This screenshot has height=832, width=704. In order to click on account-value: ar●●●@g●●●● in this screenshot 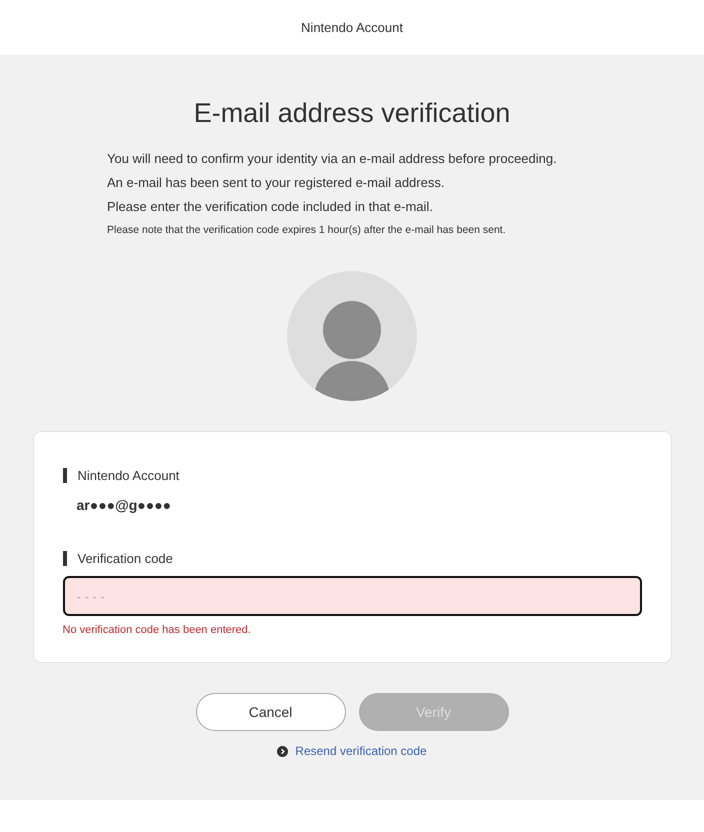, I will do `click(124, 505)`.